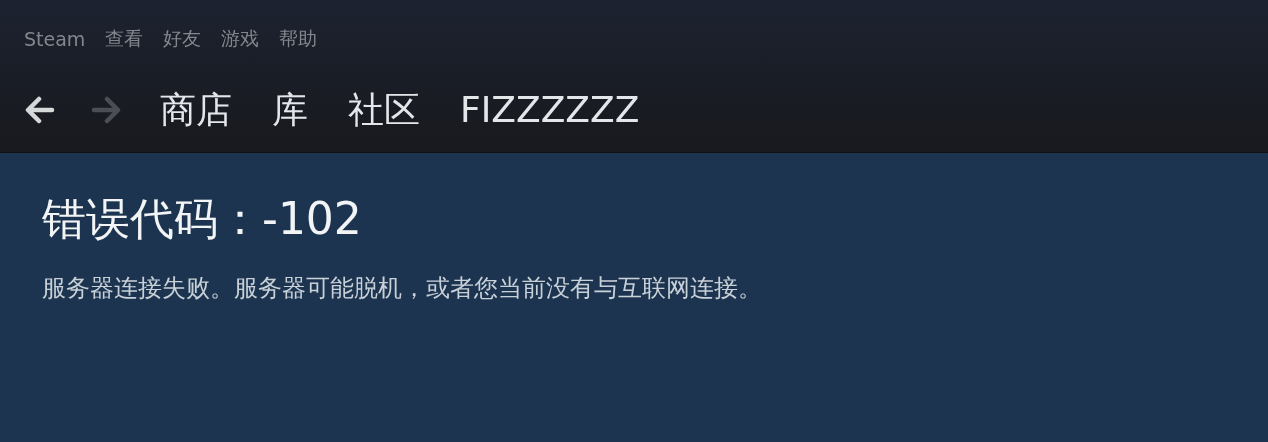 This screenshot has height=442, width=1268. I want to click on menu-item: 游戏, so click(240, 39).